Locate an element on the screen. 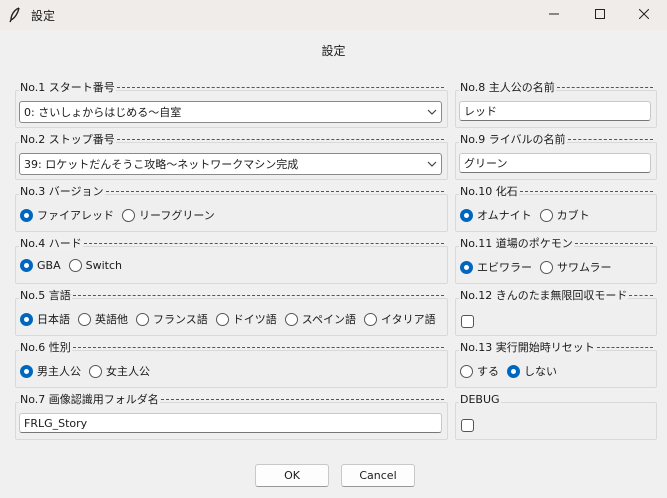 Image resolution: width=667 pixels, height=498 pixels. hero-name-value: レッド is located at coordinates (480, 111).